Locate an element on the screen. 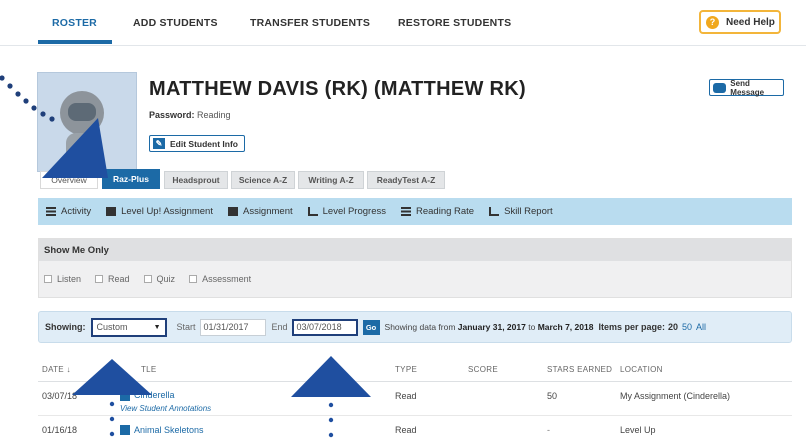  showing-select-dotted-line is located at coordinates (112, 419).